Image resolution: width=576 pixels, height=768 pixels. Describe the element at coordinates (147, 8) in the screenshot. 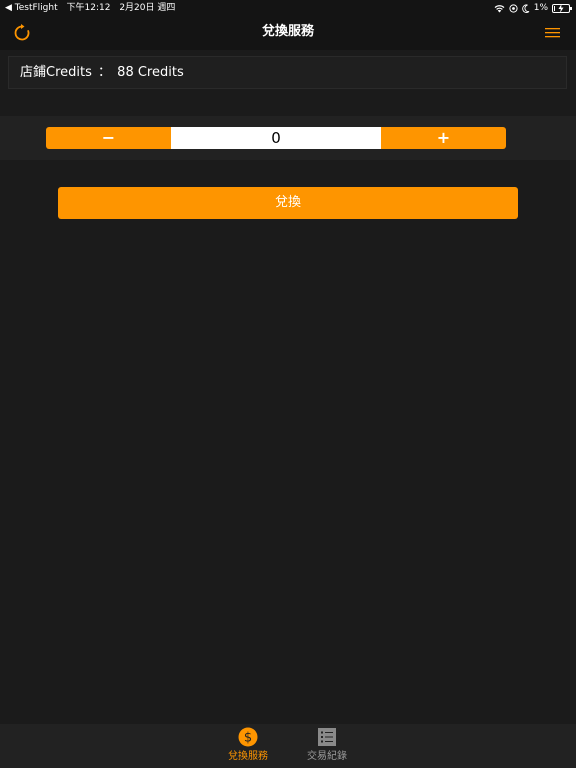

I see `status-date: 2月20日 週四` at that location.